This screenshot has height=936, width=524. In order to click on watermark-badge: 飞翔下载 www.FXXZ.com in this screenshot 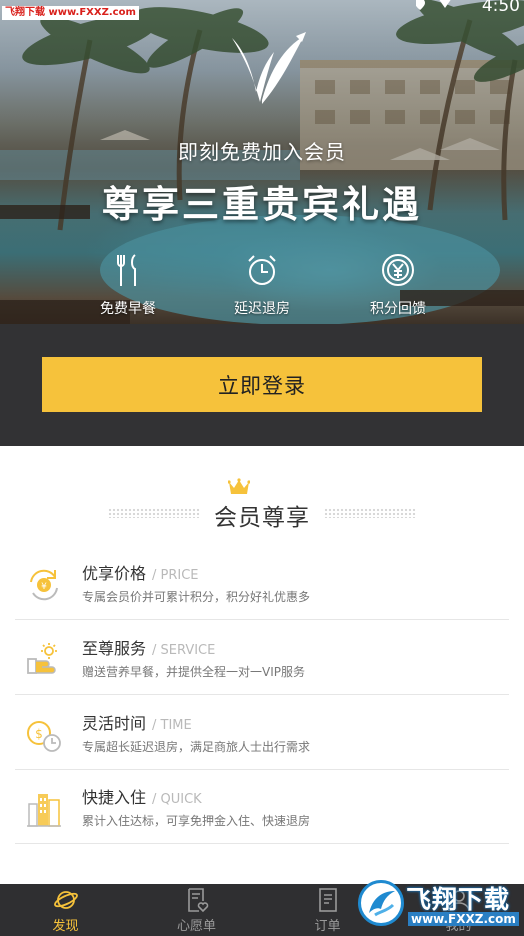, I will do `click(70, 13)`.